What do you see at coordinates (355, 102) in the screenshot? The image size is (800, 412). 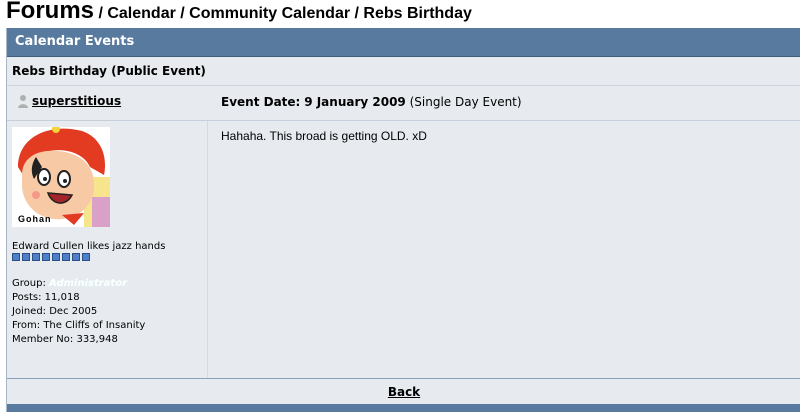 I see `event-date-value: 9 January 2009` at bounding box center [355, 102].